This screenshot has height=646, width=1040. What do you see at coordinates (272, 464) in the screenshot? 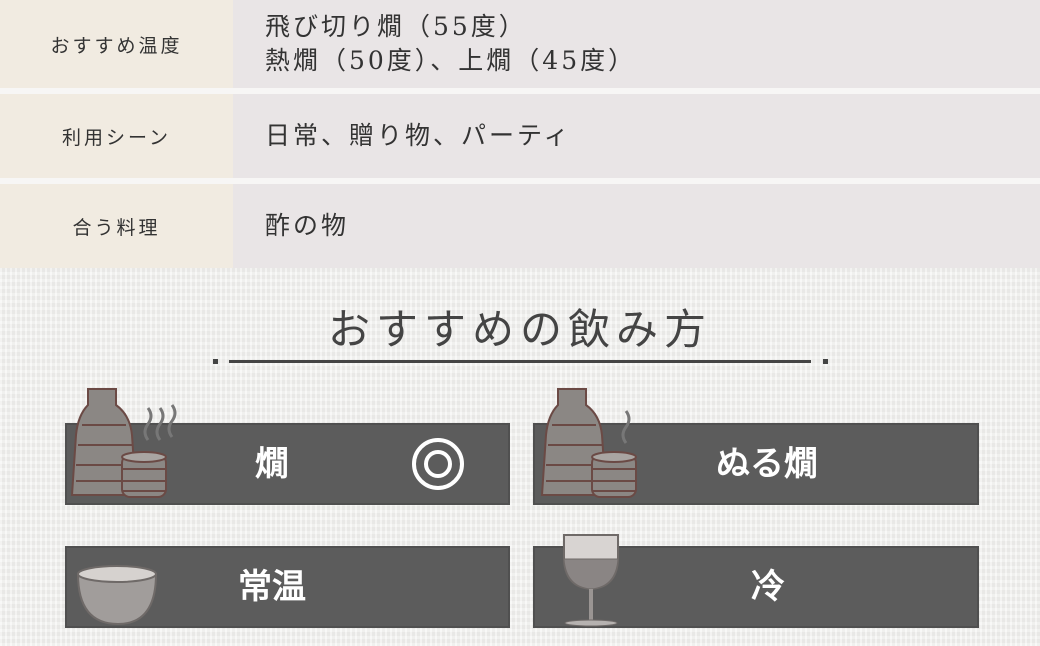
I see `method-label: 燗` at bounding box center [272, 464].